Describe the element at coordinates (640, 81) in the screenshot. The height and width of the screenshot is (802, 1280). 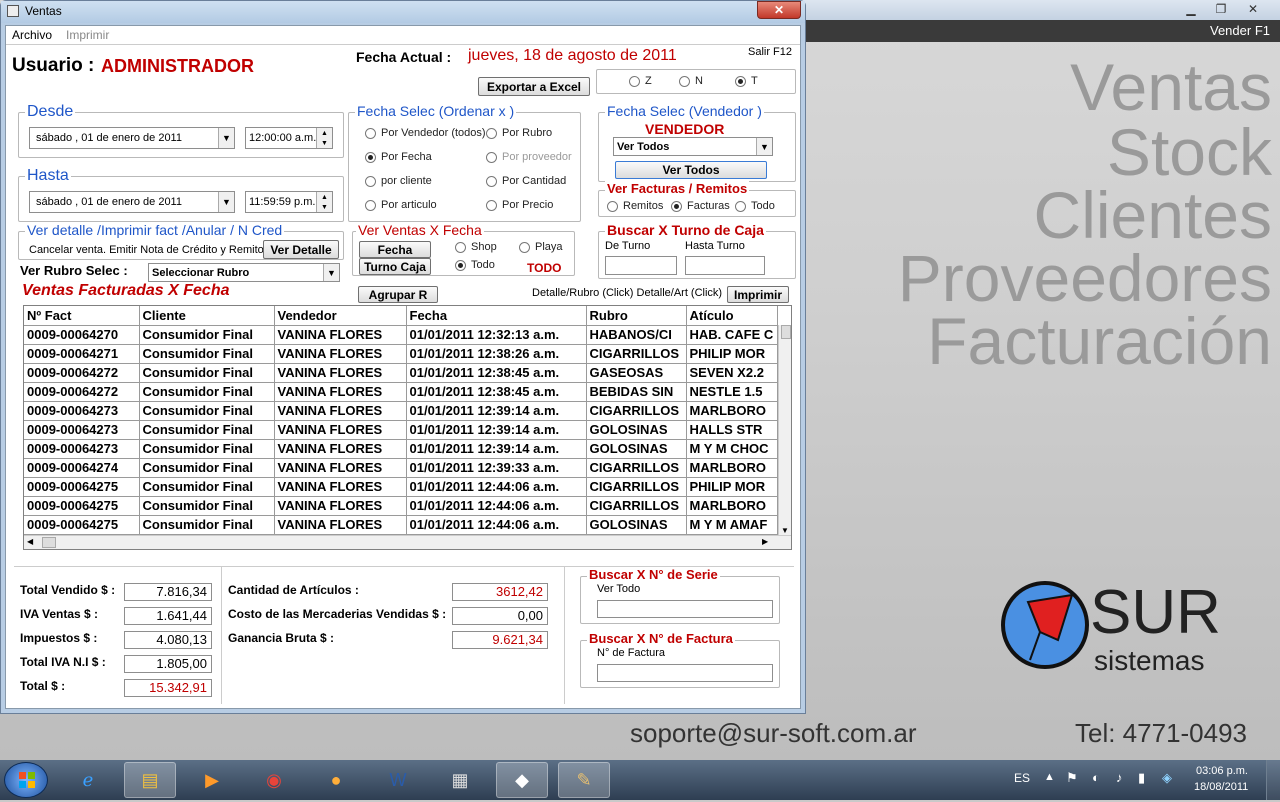
I see `radio-z: Z` at that location.